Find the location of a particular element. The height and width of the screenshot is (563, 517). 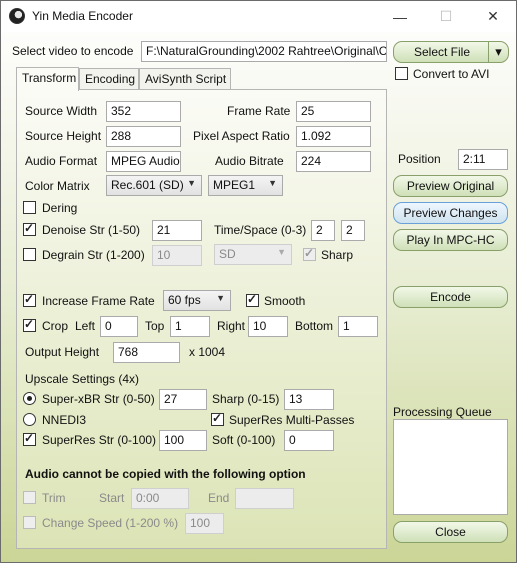

trim-checkbox is located at coordinates (29, 497).